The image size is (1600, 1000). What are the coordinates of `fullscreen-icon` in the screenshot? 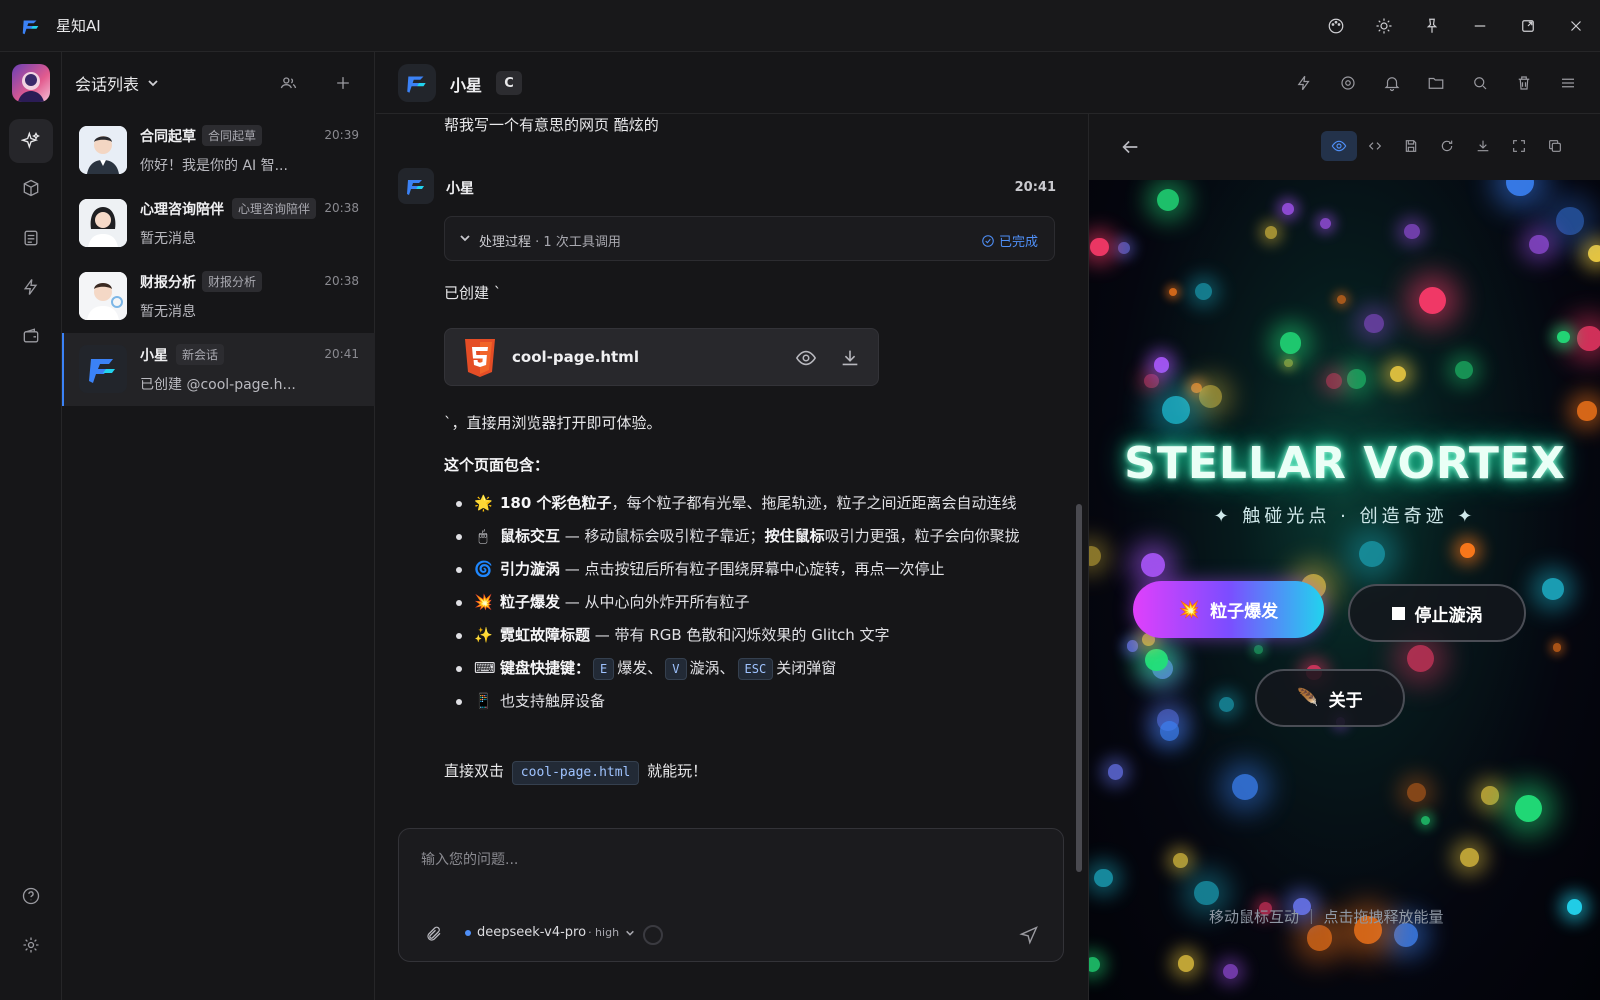 It's located at (1519, 146).